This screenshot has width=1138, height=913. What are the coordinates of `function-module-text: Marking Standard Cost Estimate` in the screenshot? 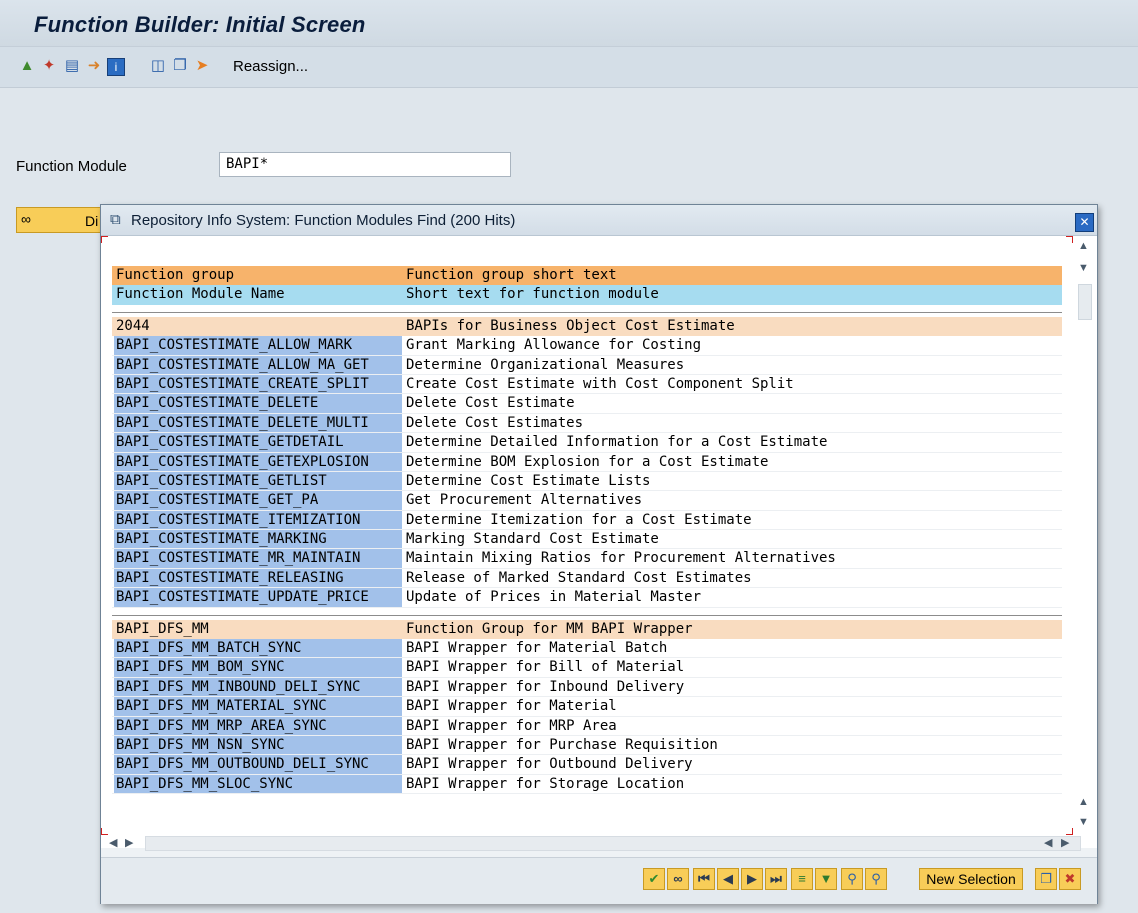 It's located at (532, 539).